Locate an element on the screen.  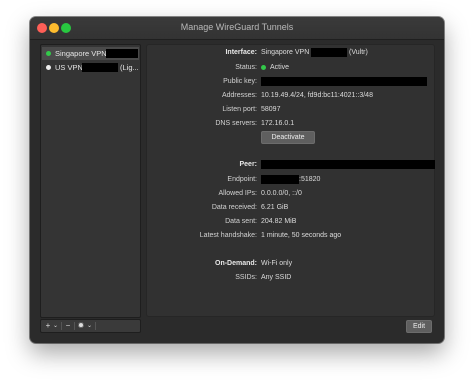
public-key-label: Public key: is located at coordinates (240, 81).